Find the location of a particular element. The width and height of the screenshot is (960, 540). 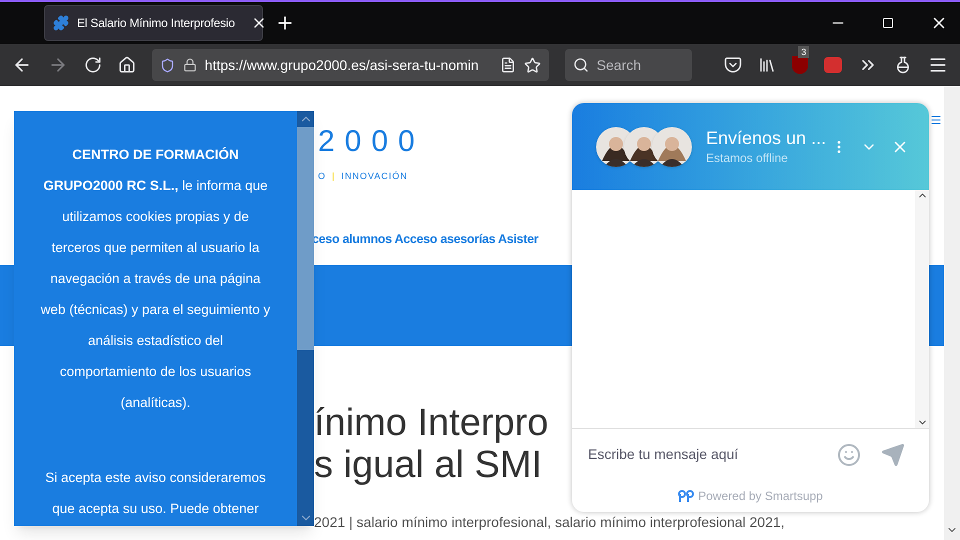

logo-text: 2000 is located at coordinates (371, 142).